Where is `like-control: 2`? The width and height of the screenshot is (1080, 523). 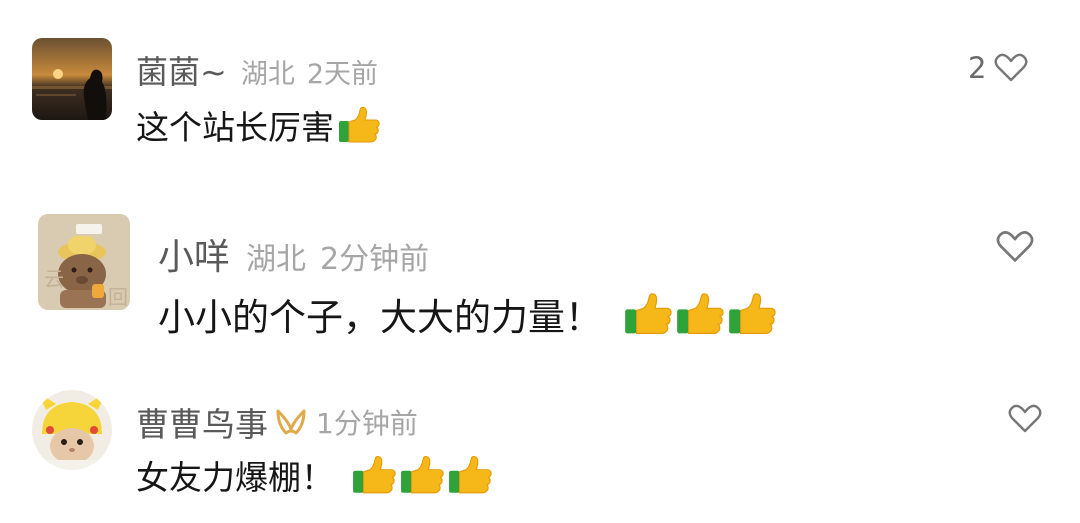
like-control: 2 is located at coordinates (998, 68).